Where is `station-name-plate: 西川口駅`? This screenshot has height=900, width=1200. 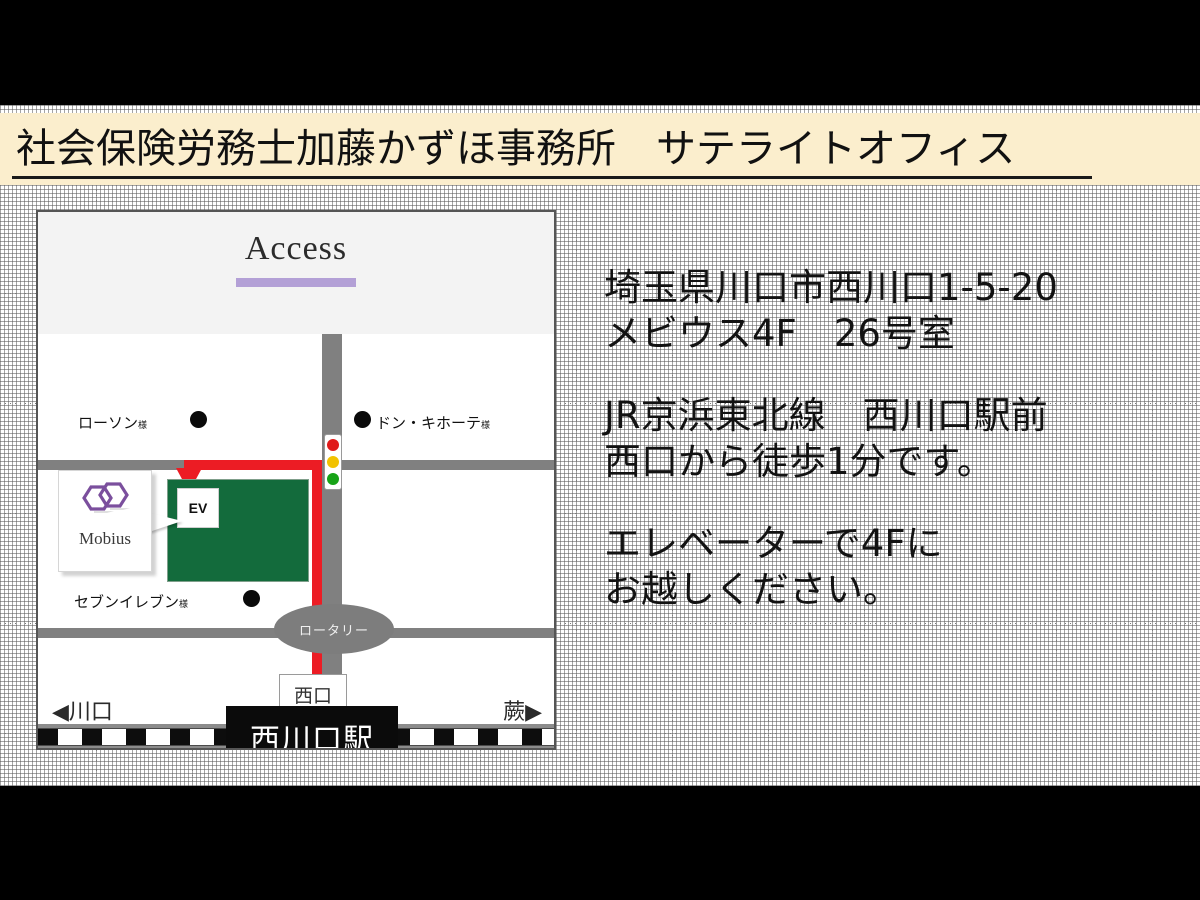 station-name-plate: 西川口駅 is located at coordinates (312, 728).